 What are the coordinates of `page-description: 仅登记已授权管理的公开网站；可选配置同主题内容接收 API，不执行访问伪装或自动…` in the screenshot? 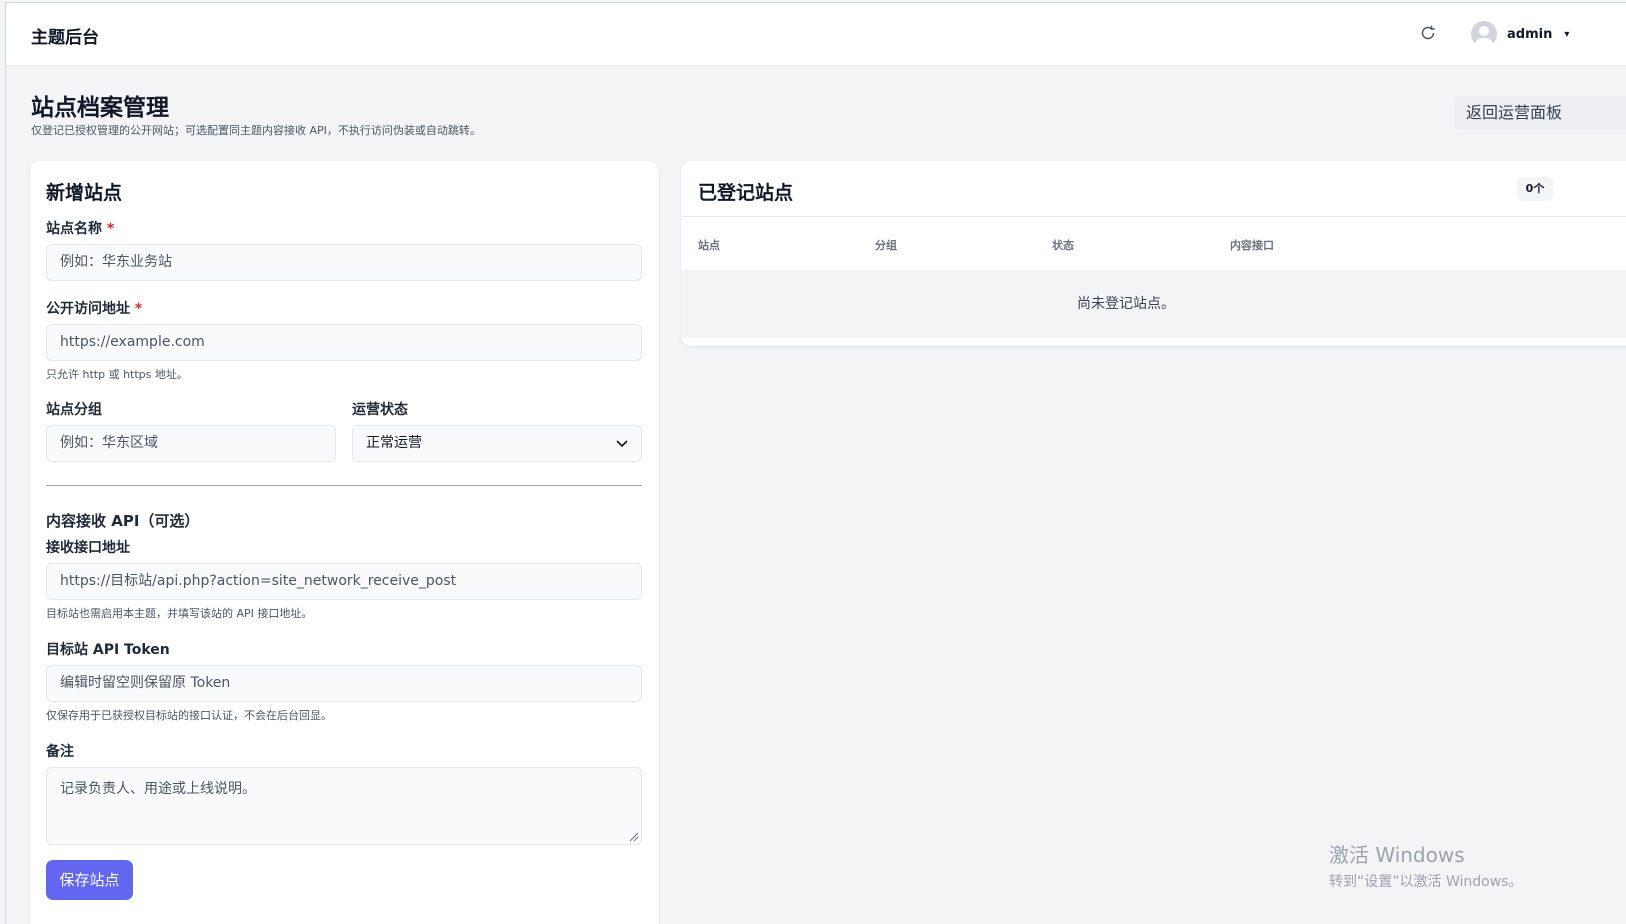 It's located at (256, 130).